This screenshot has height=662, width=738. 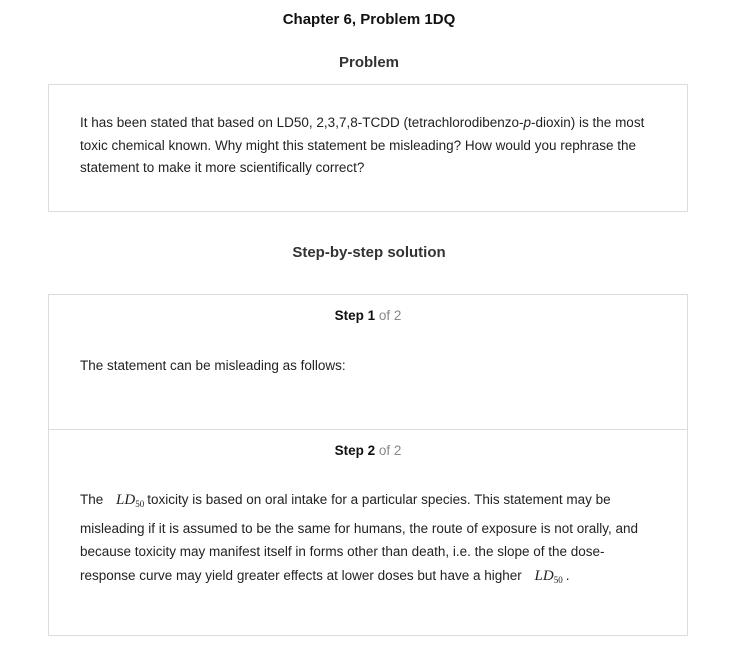 What do you see at coordinates (369, 19) in the screenshot?
I see `page-title: Chapter 6, Problem 1DQ` at bounding box center [369, 19].